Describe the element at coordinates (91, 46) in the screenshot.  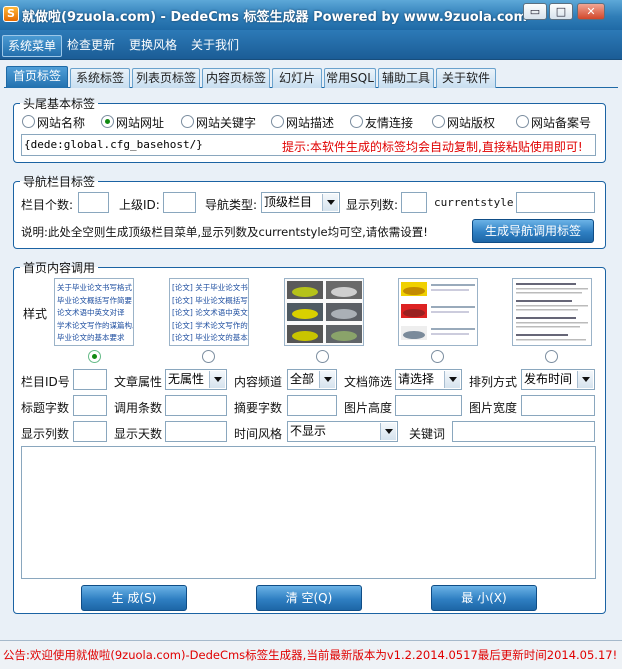
I see `menu-check-update: 检查更新` at that location.